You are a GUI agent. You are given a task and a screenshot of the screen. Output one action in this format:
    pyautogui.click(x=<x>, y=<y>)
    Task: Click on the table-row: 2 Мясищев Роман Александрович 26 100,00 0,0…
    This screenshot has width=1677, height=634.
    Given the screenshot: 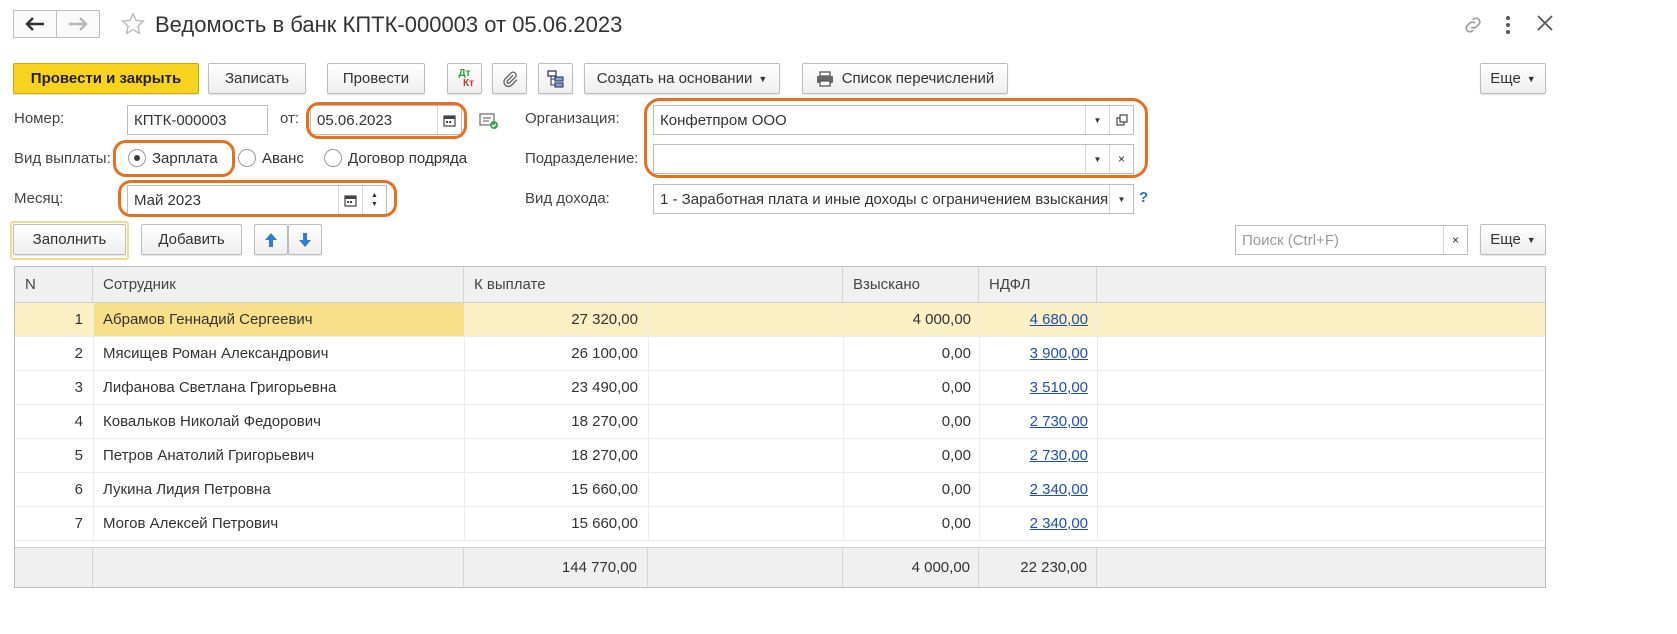 What is the action you would take?
    pyautogui.click(x=780, y=354)
    